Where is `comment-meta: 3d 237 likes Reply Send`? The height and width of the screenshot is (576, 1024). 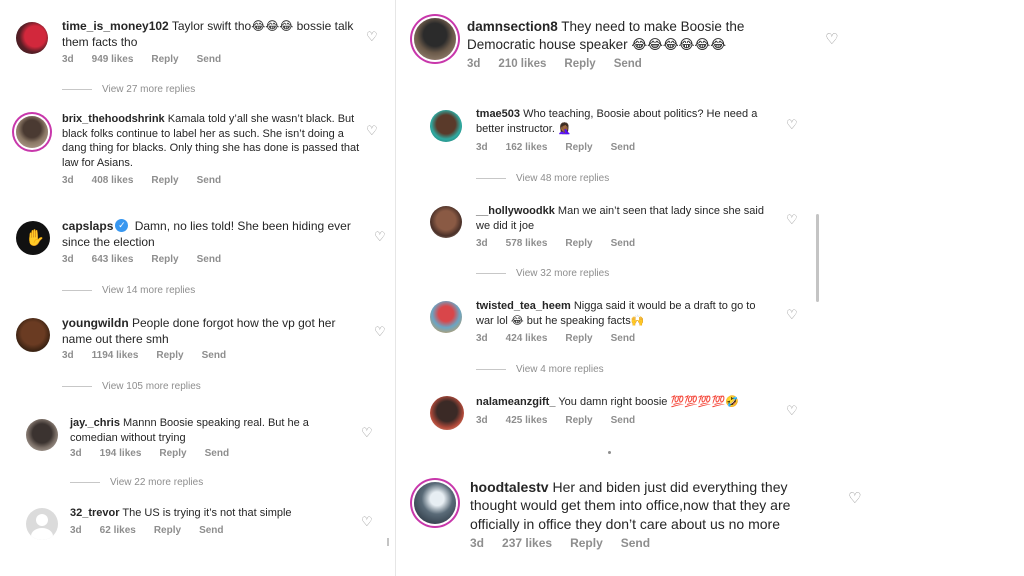
comment-meta: 3d 237 likes Reply Send is located at coordinates (569, 543).